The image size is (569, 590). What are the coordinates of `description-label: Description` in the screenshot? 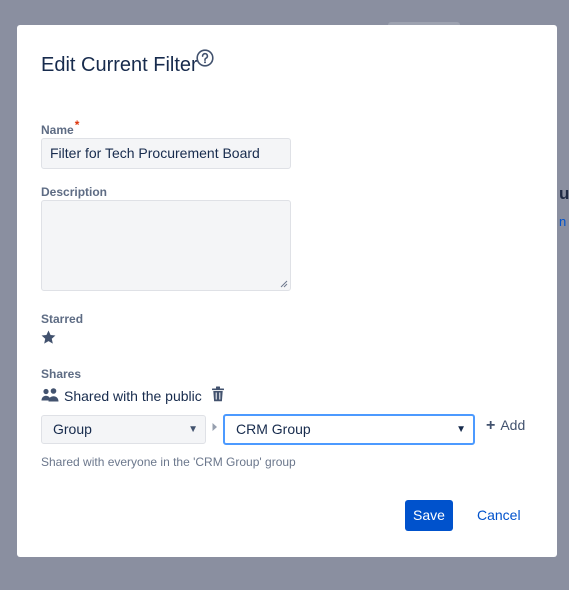 It's located at (74, 192).